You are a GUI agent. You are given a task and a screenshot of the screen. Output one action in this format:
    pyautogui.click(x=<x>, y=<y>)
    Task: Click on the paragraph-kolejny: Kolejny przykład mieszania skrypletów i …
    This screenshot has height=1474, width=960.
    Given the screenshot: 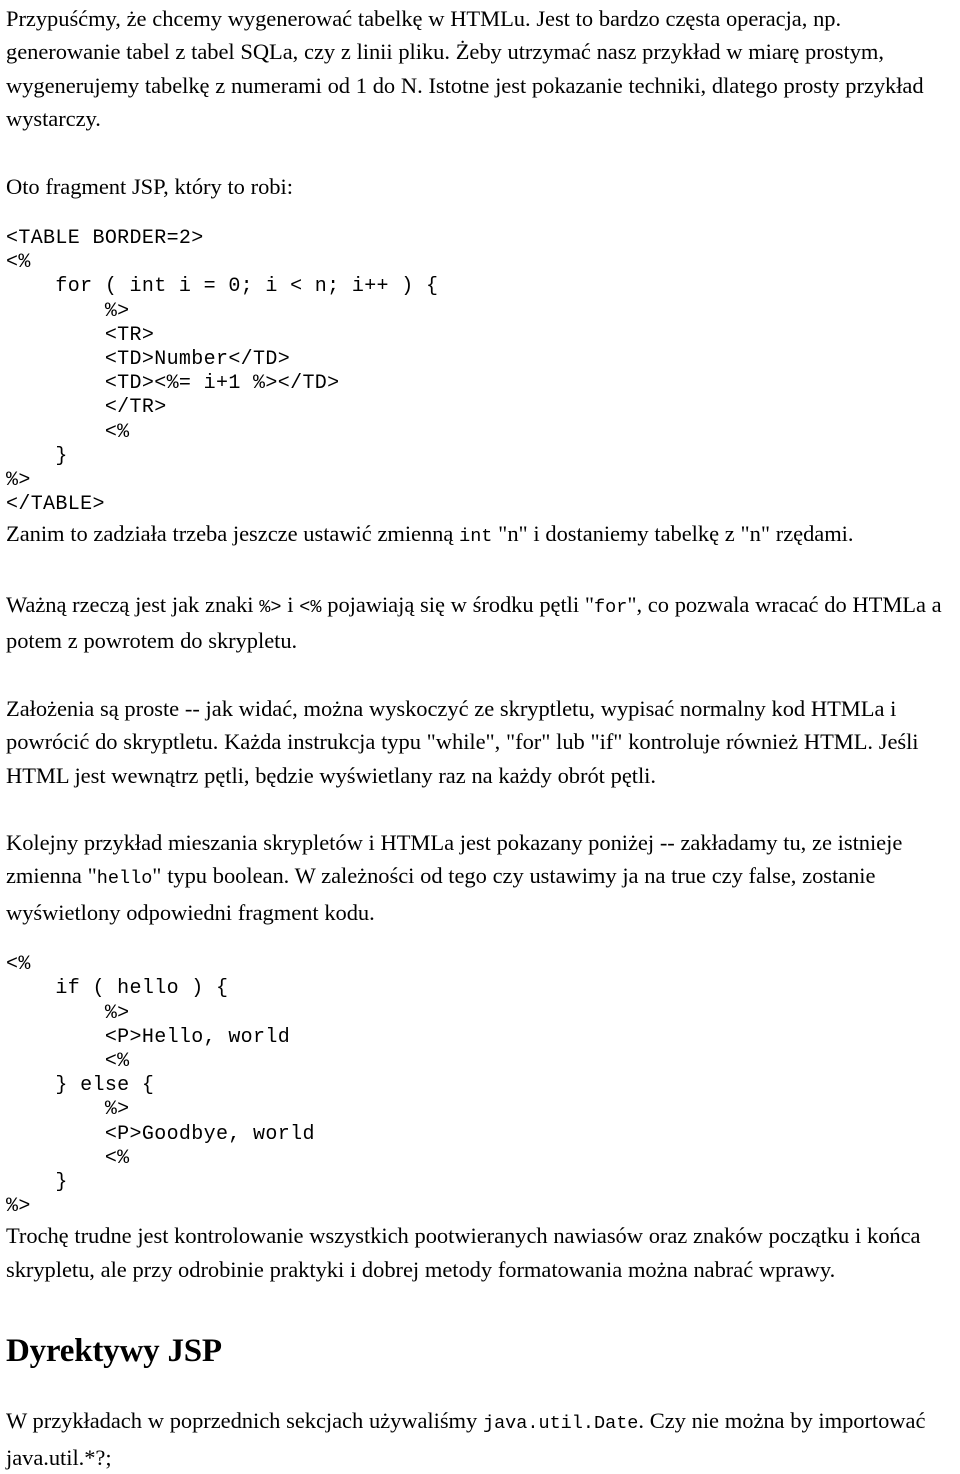 What is the action you would take?
    pyautogui.click(x=479, y=877)
    